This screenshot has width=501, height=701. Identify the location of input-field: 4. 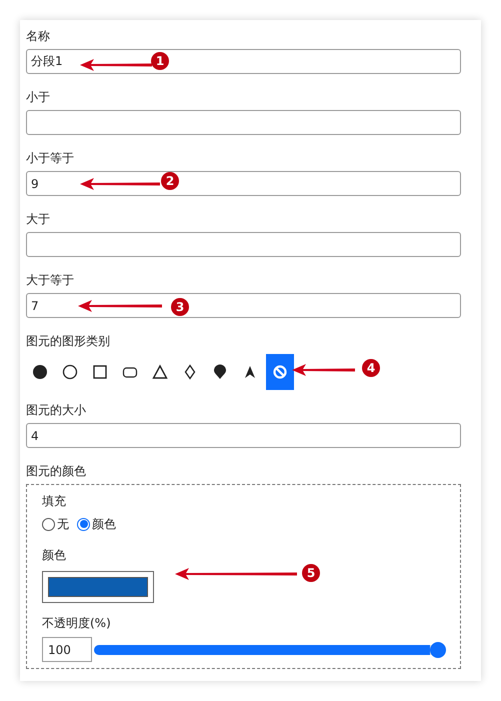
(243, 435).